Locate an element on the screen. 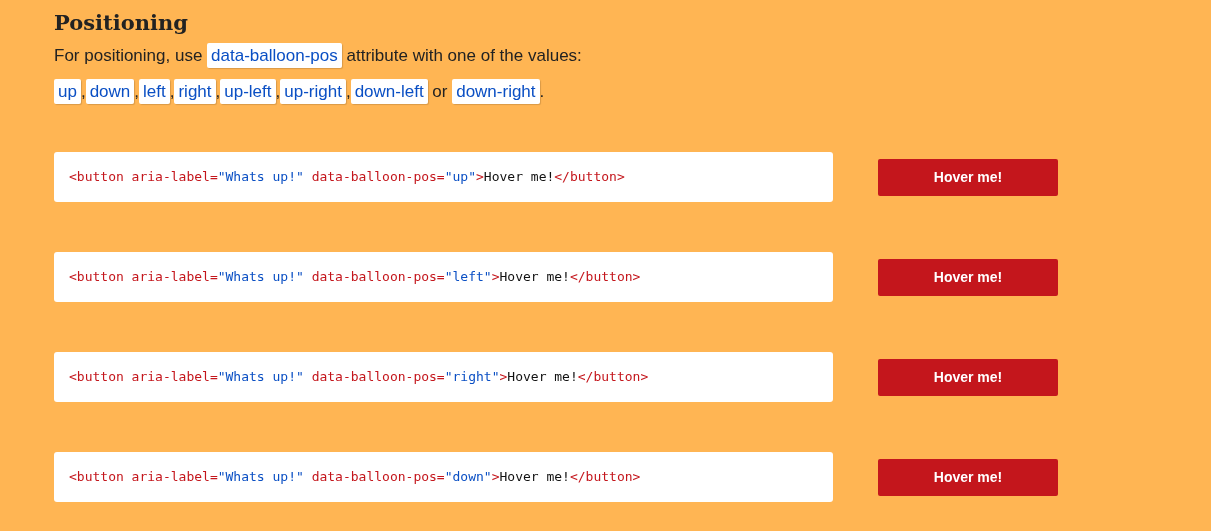 The image size is (1211, 531). code-line: <button aria-label="Whats up!" data-balloon-pos="down">Hover me!</button> is located at coordinates (355, 477).